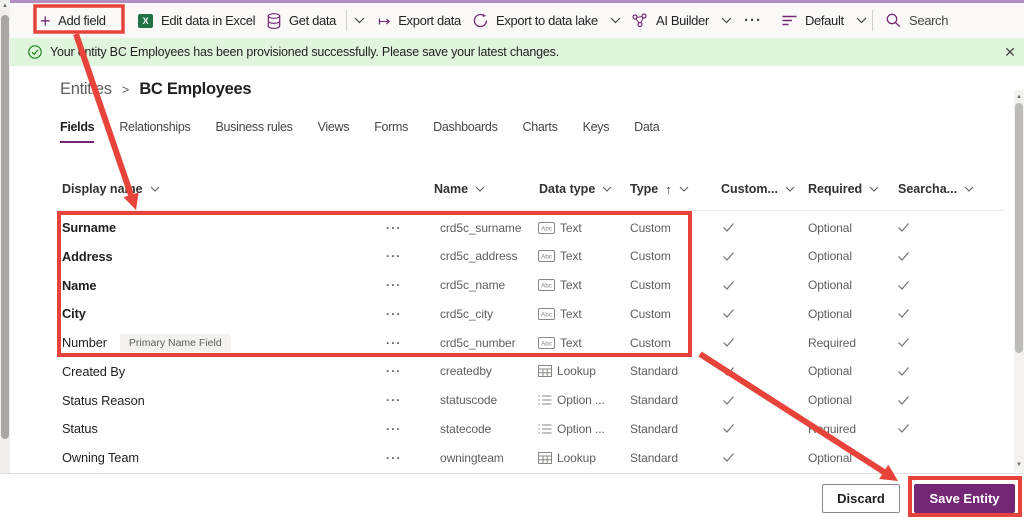 This screenshot has height=517, width=1024. Describe the element at coordinates (824, 20) in the screenshot. I see `view-selector-button: Default` at that location.